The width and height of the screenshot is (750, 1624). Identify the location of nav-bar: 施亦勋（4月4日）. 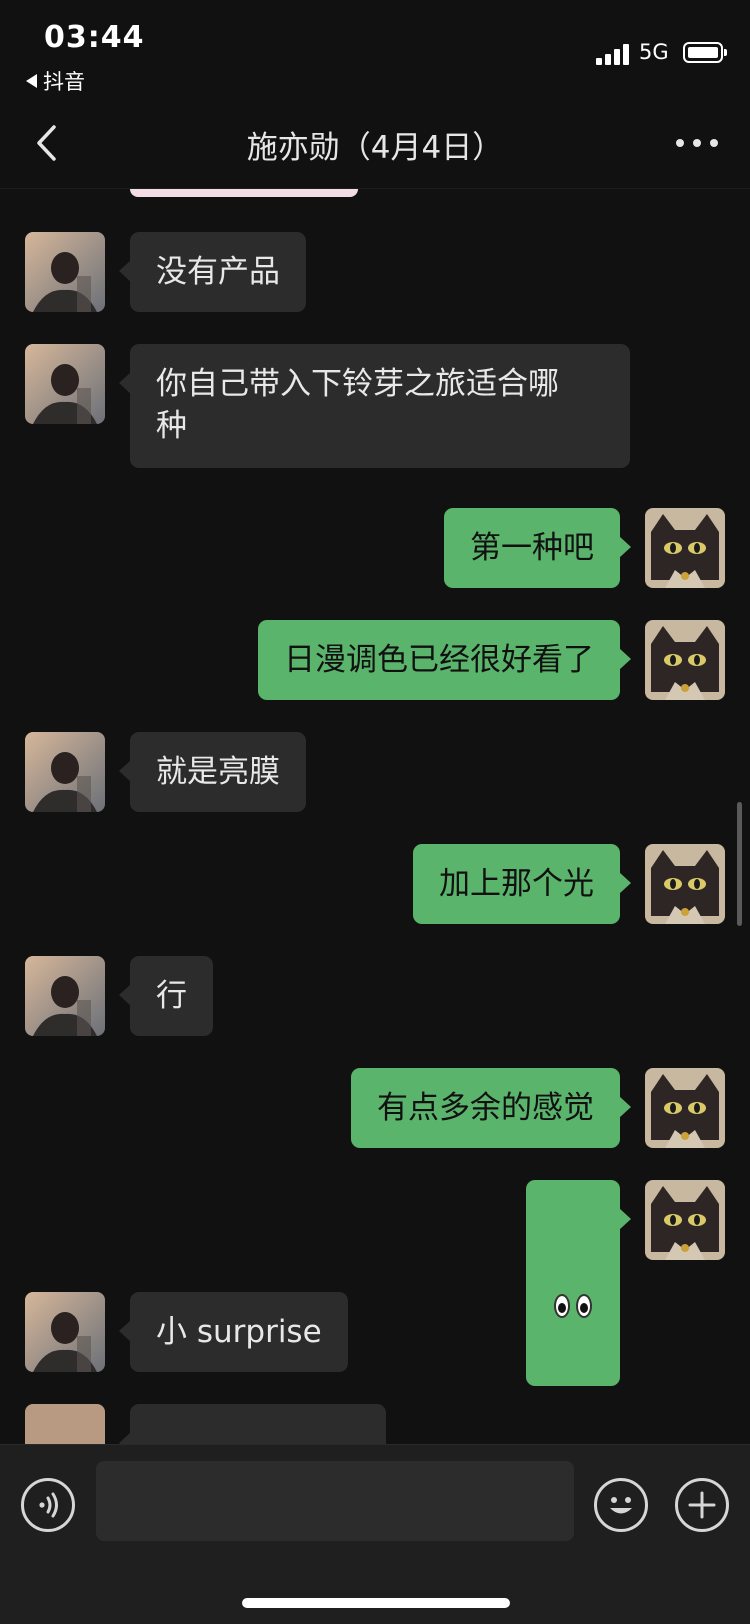
(375, 144).